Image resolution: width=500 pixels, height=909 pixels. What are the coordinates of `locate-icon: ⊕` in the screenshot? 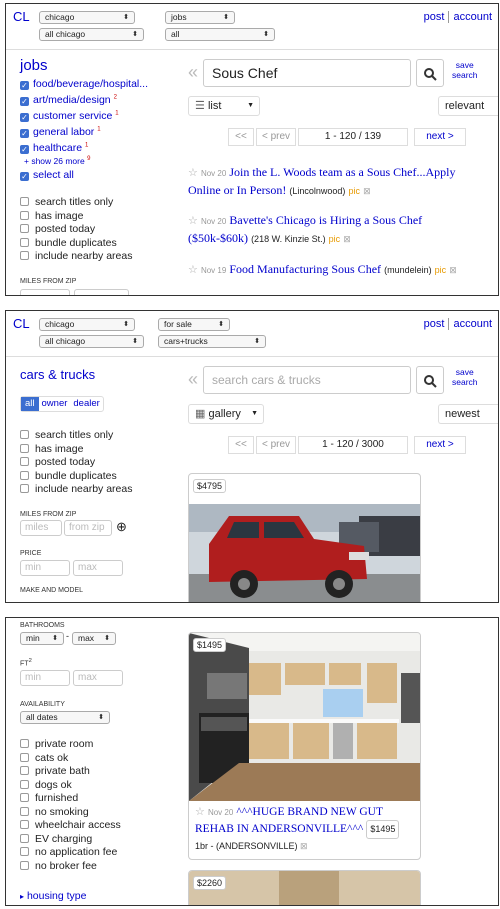 It's located at (121, 527).